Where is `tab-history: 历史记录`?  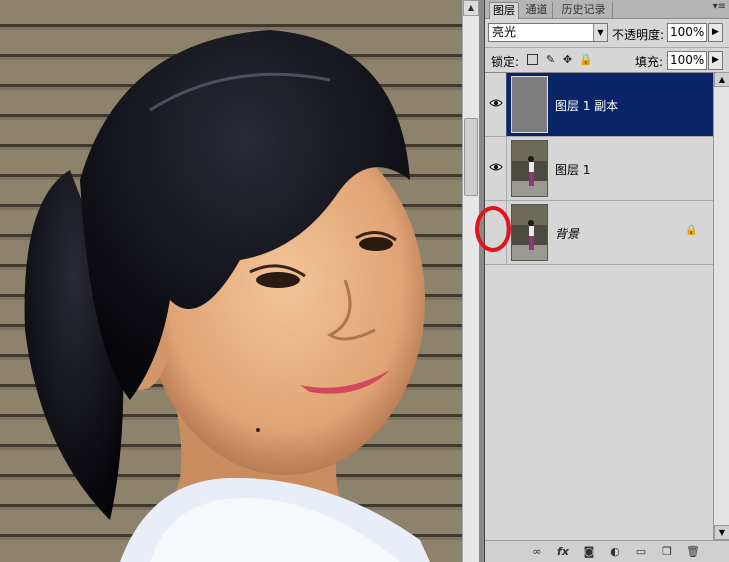
tab-history: 历史记录 is located at coordinates (584, 10).